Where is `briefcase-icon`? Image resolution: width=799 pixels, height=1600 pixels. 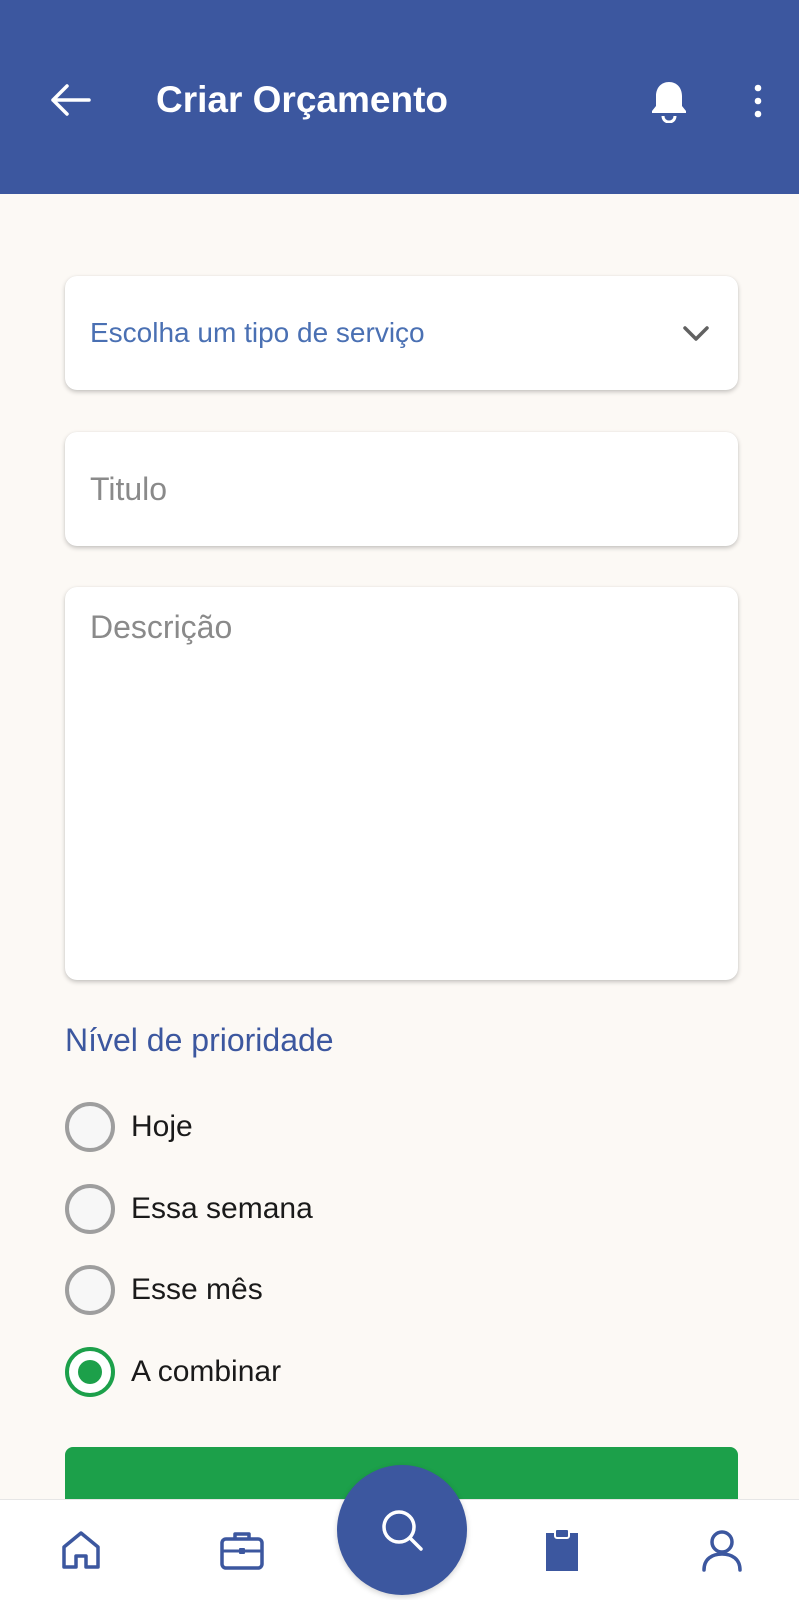
briefcase-icon is located at coordinates (242, 1551).